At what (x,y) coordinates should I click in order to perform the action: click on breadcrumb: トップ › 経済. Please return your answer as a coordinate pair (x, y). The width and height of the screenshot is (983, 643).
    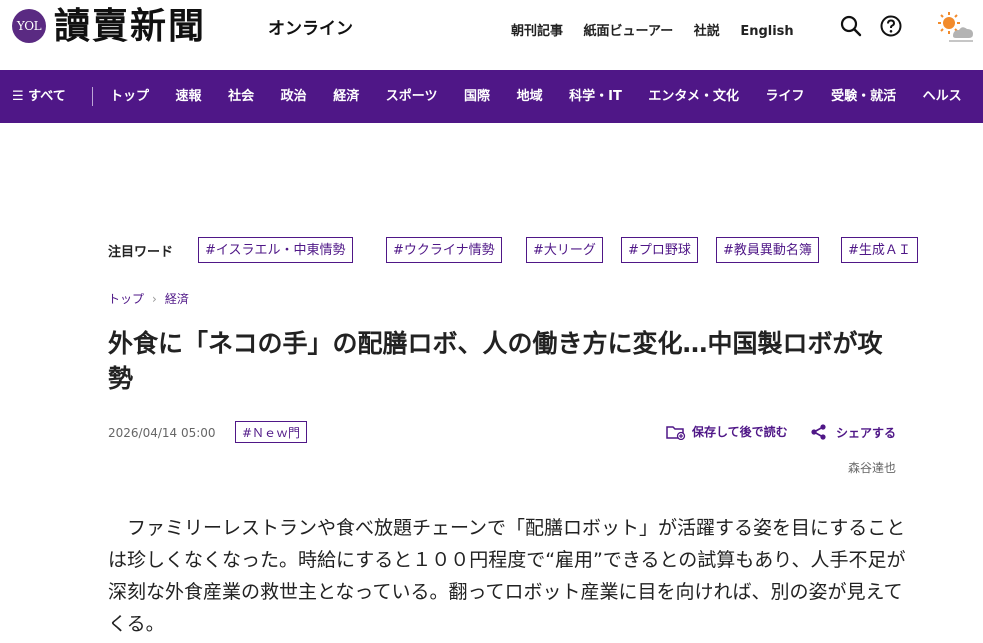
    Looking at the image, I should click on (148, 298).